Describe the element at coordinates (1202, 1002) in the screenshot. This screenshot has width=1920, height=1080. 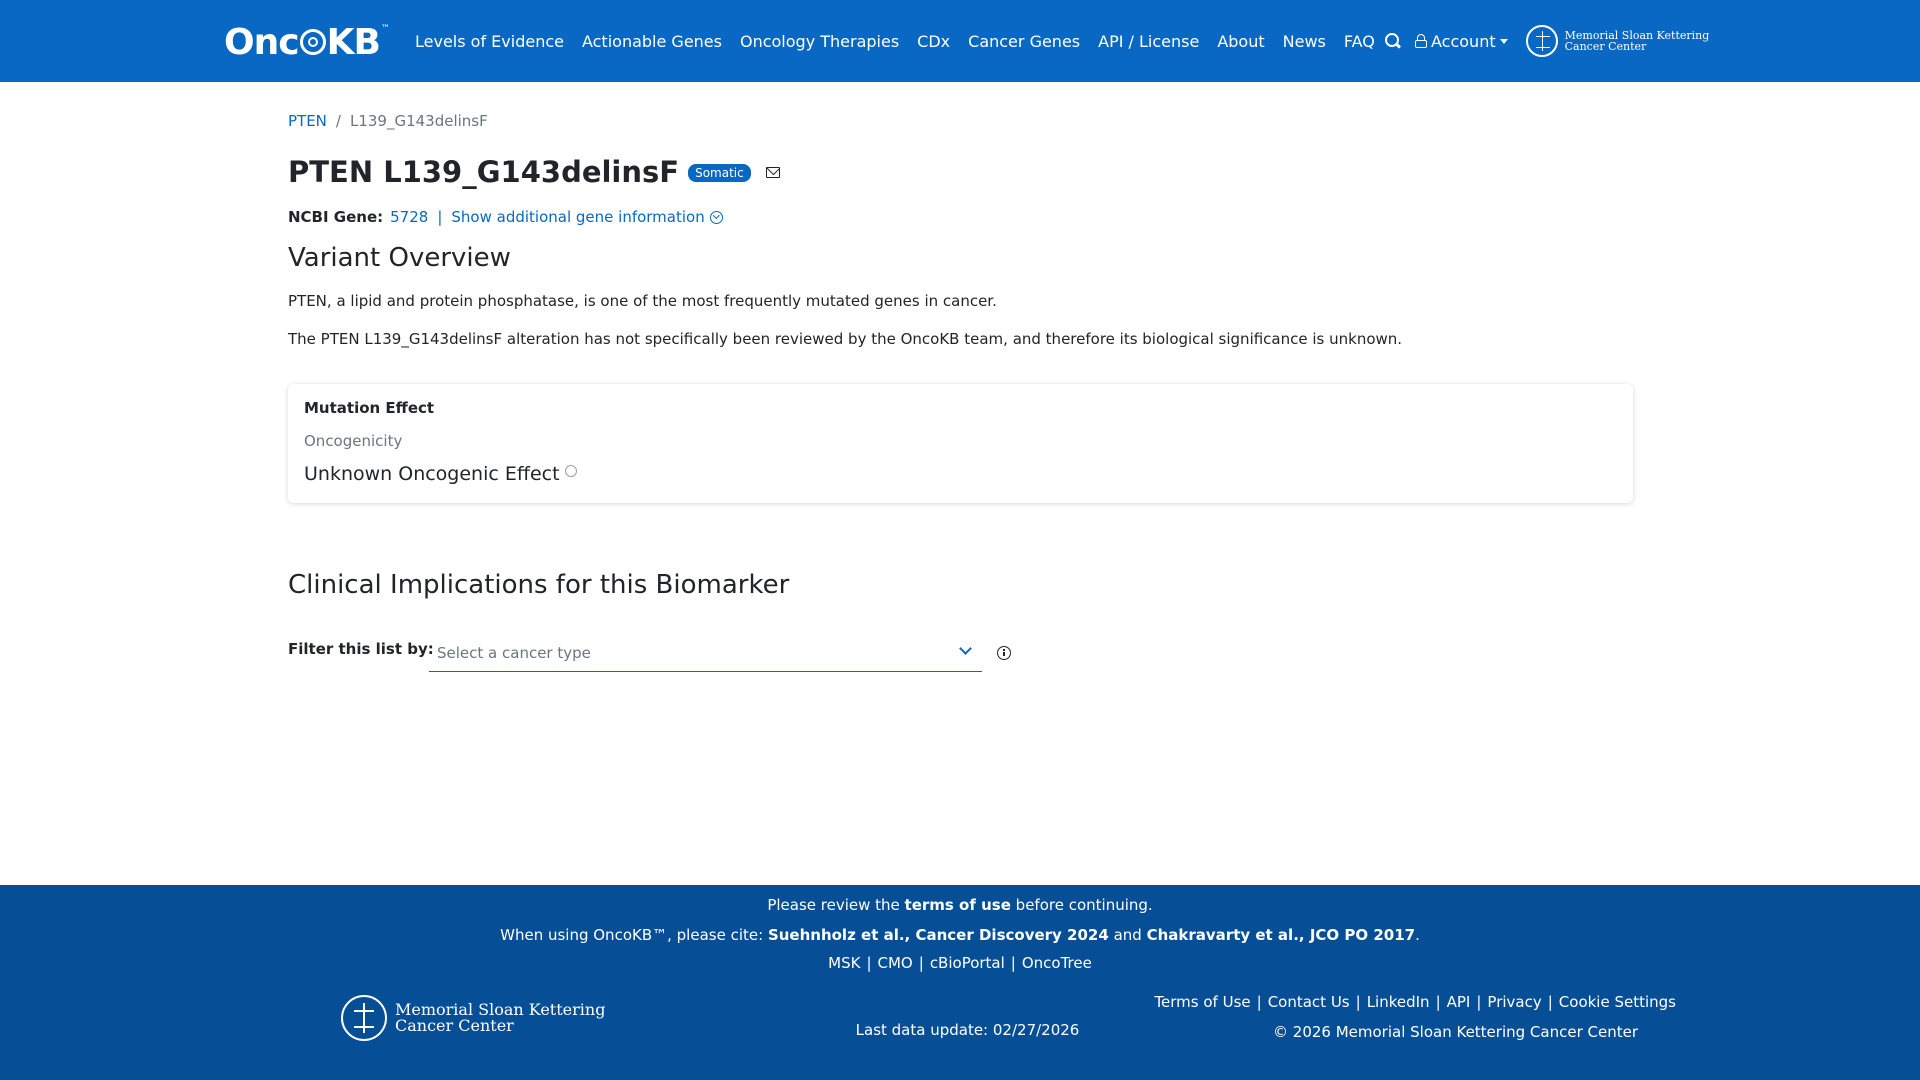
I see `footer-link-terms: Terms of Use` at that location.